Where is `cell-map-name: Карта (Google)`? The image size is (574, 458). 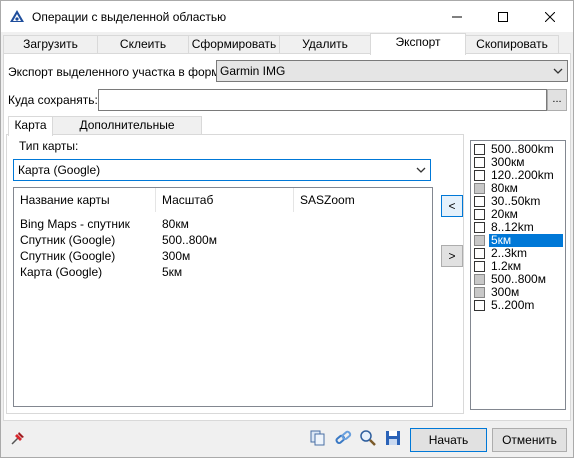 cell-map-name: Карта (Google) is located at coordinates (61, 272).